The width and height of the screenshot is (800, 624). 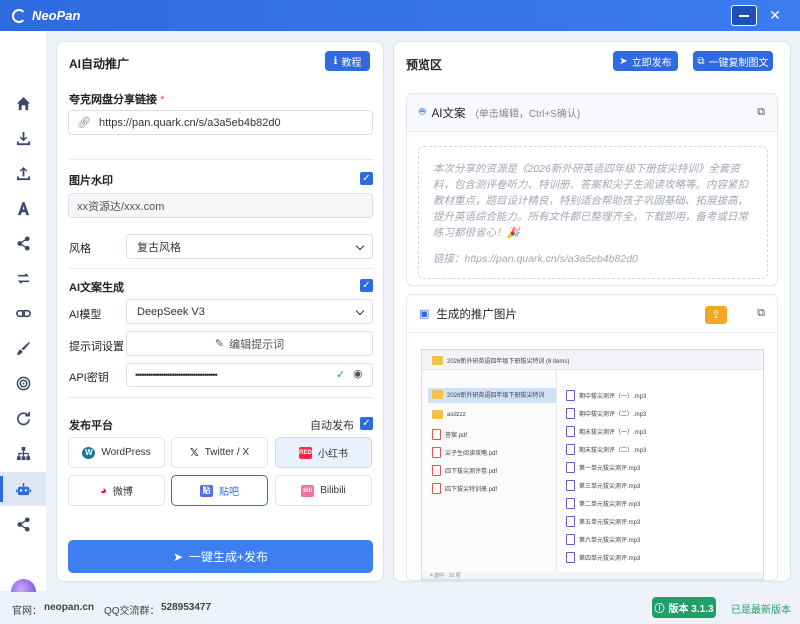 I want to click on sidebar-sitemap, so click(x=23, y=453).